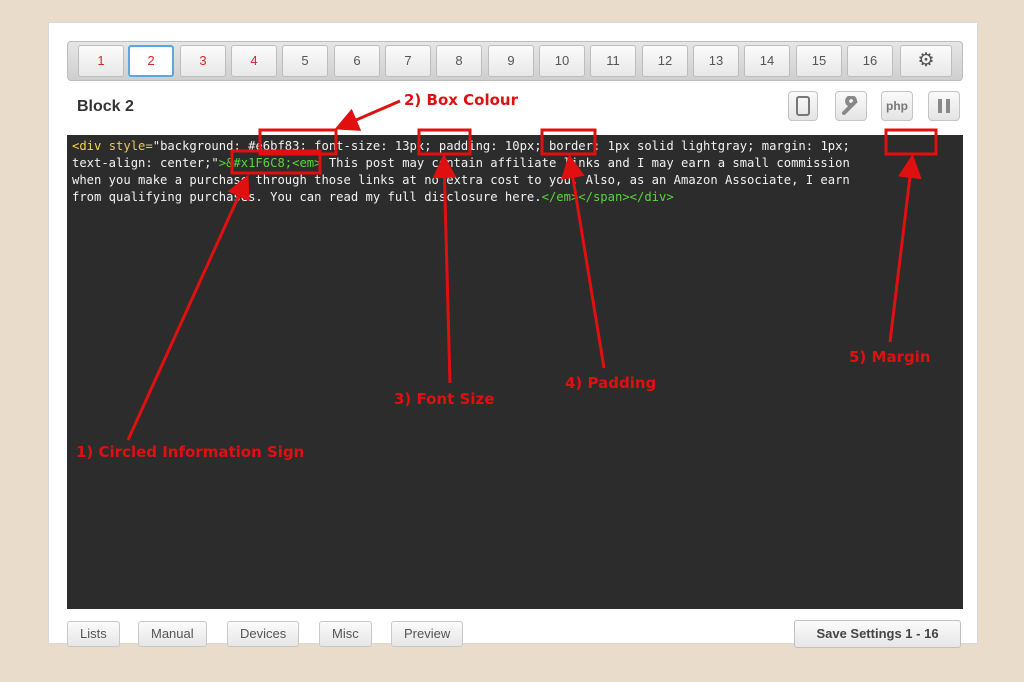 The height and width of the screenshot is (682, 1024). What do you see at coordinates (188, 307) in the screenshot?
I see `arrow-info-sign` at bounding box center [188, 307].